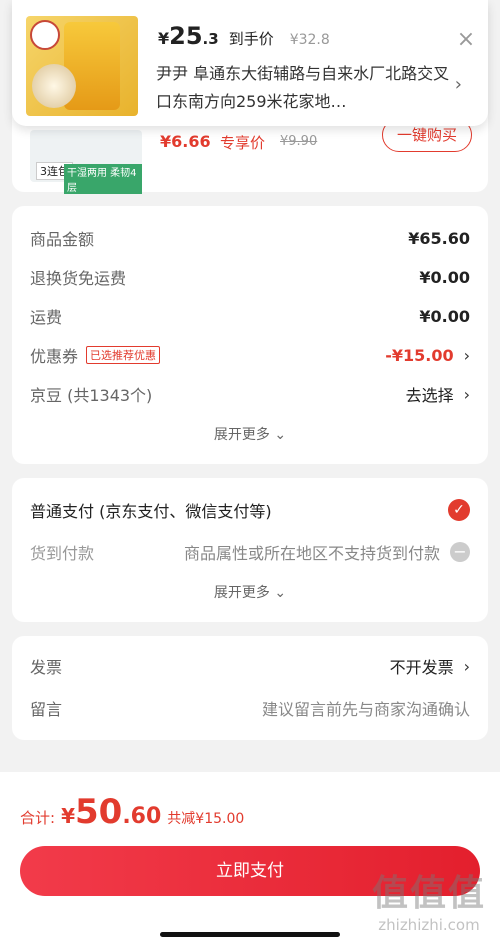 The width and height of the screenshot is (500, 948). Describe the element at coordinates (82, 66) in the screenshot. I see `product-thumbnail` at that location.